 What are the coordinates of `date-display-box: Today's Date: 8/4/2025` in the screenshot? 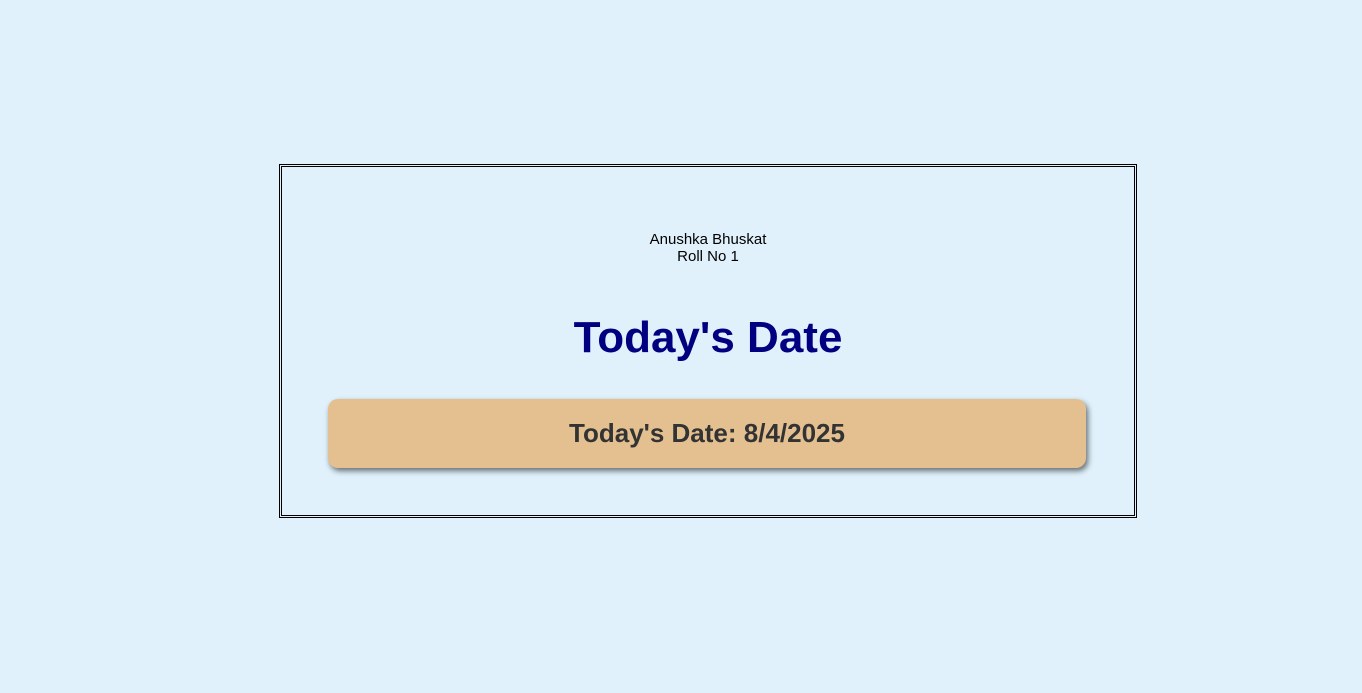 It's located at (707, 433).